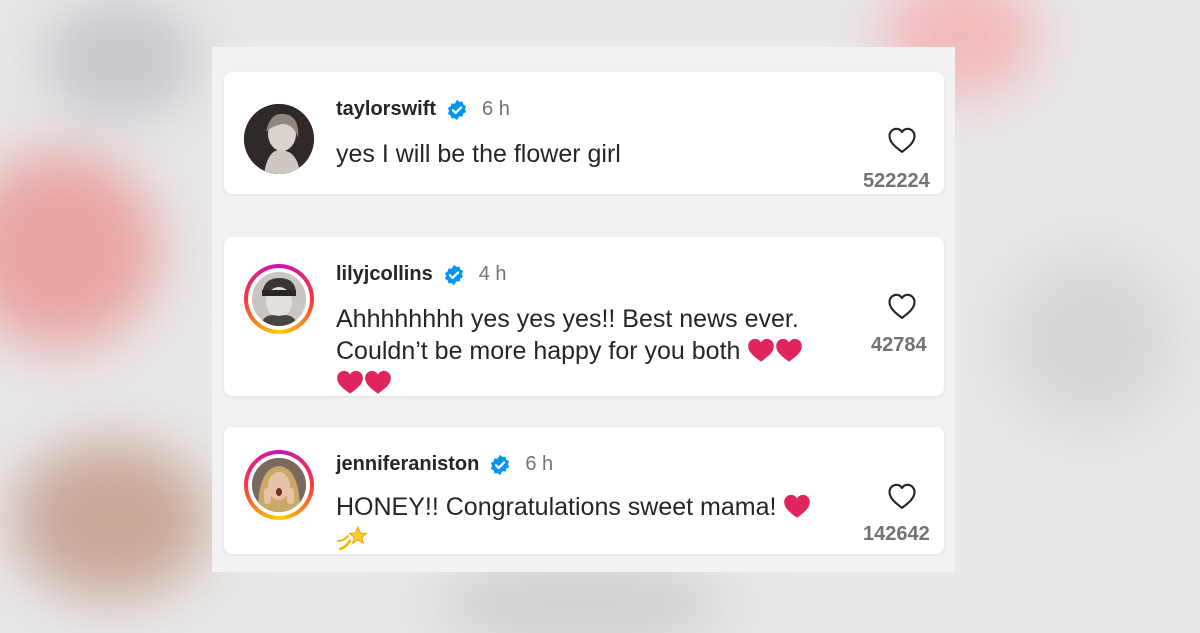 Image resolution: width=1200 pixels, height=633 pixels. What do you see at coordinates (573, 524) in the screenshot?
I see `comment-text: HONEY!! Congratulations sweet mama!` at bounding box center [573, 524].